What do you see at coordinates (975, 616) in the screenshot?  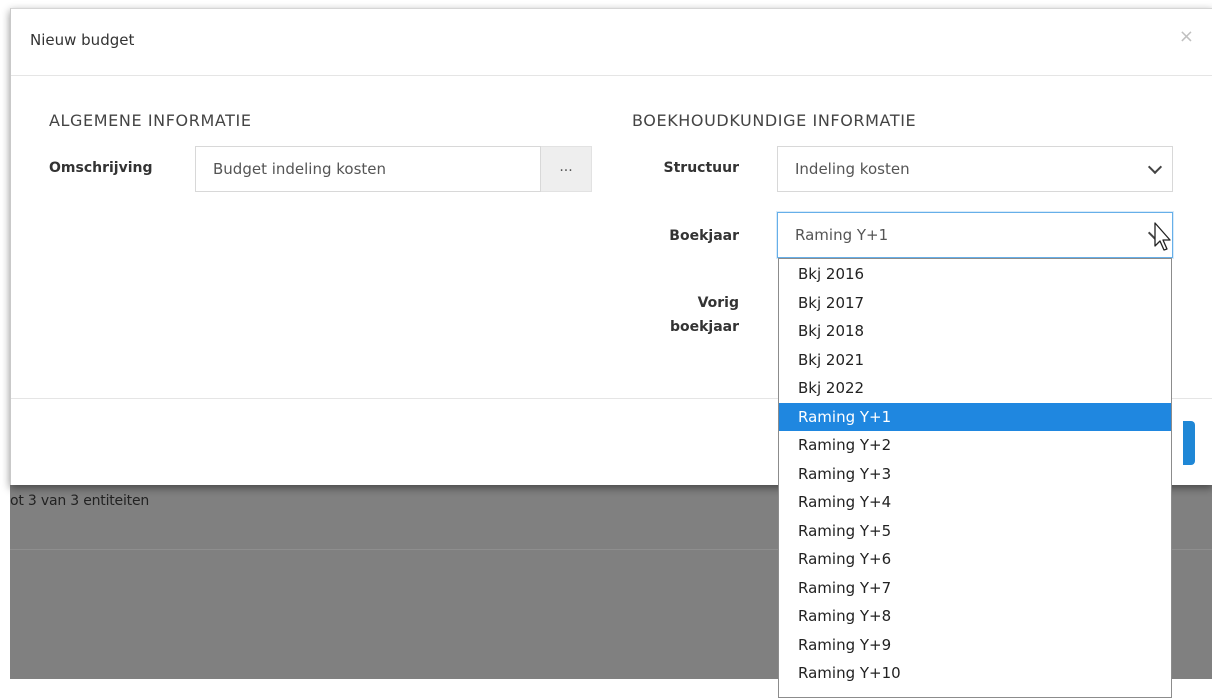 I see `dropdown-option: Raming Y+8` at bounding box center [975, 616].